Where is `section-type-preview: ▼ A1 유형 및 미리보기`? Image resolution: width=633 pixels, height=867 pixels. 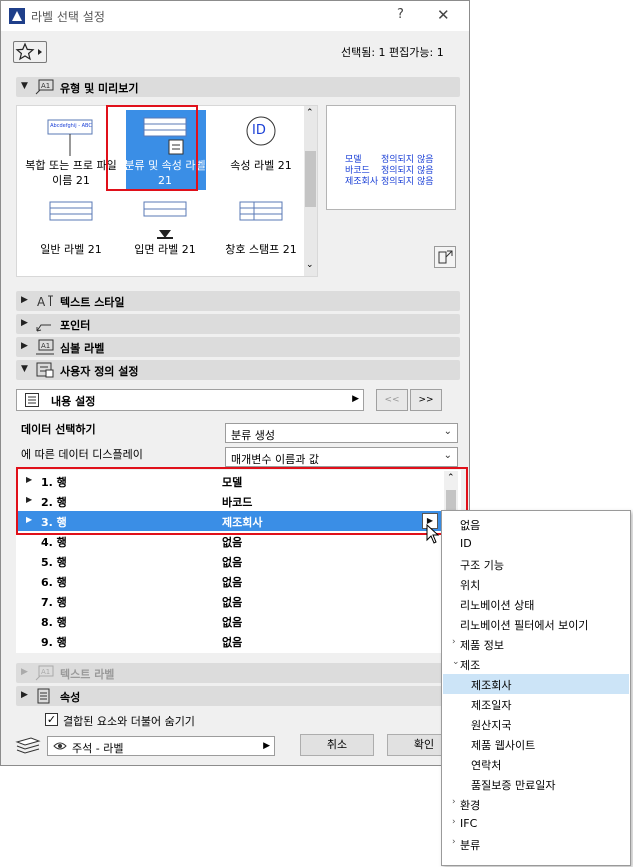 section-type-preview: ▼ A1 유형 및 미리보기 is located at coordinates (238, 87).